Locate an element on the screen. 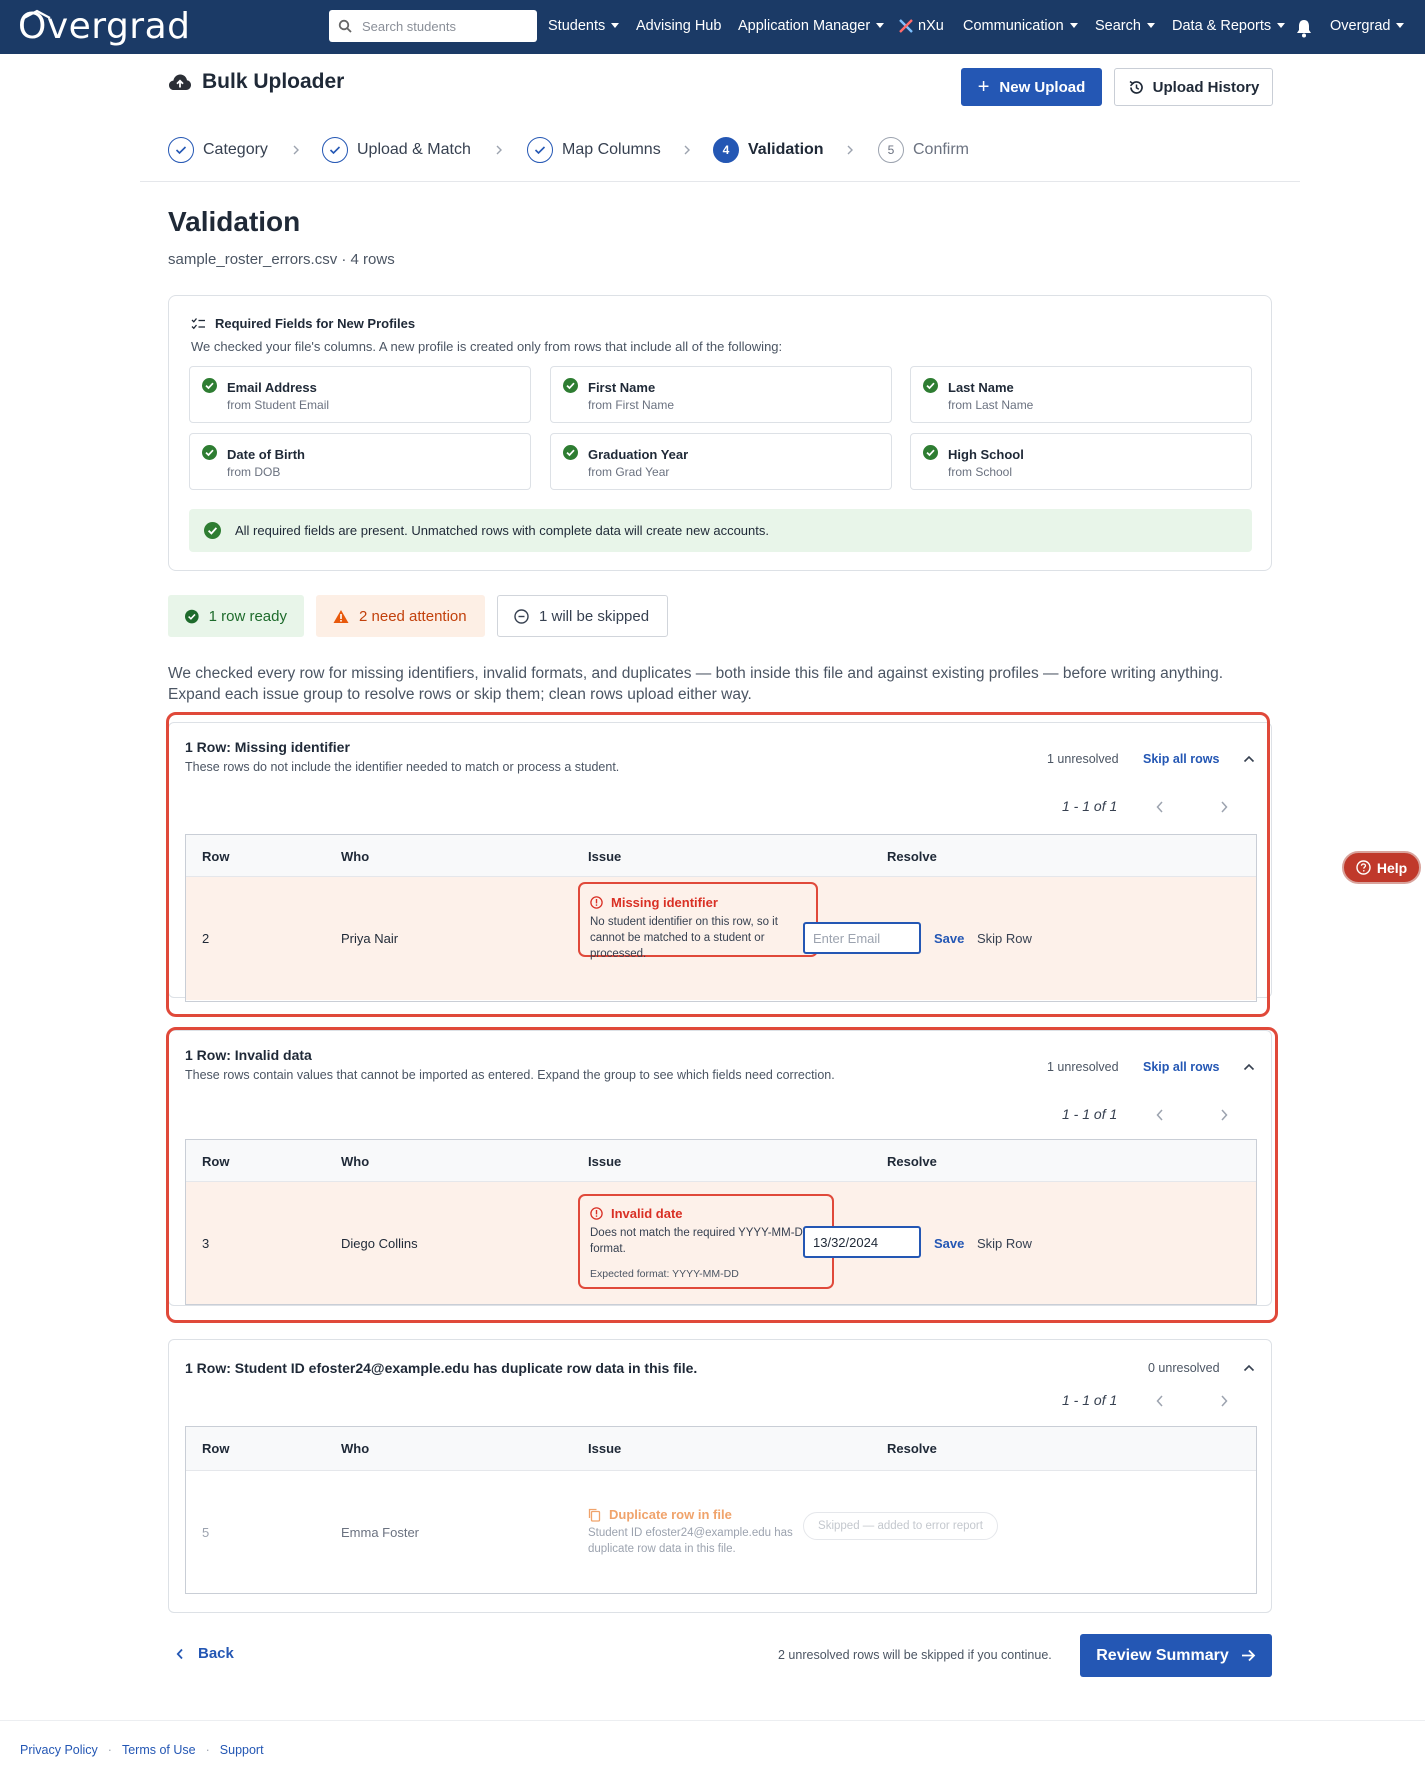 The height and width of the screenshot is (1781, 1425). question-circle-icon is located at coordinates (1363, 867).